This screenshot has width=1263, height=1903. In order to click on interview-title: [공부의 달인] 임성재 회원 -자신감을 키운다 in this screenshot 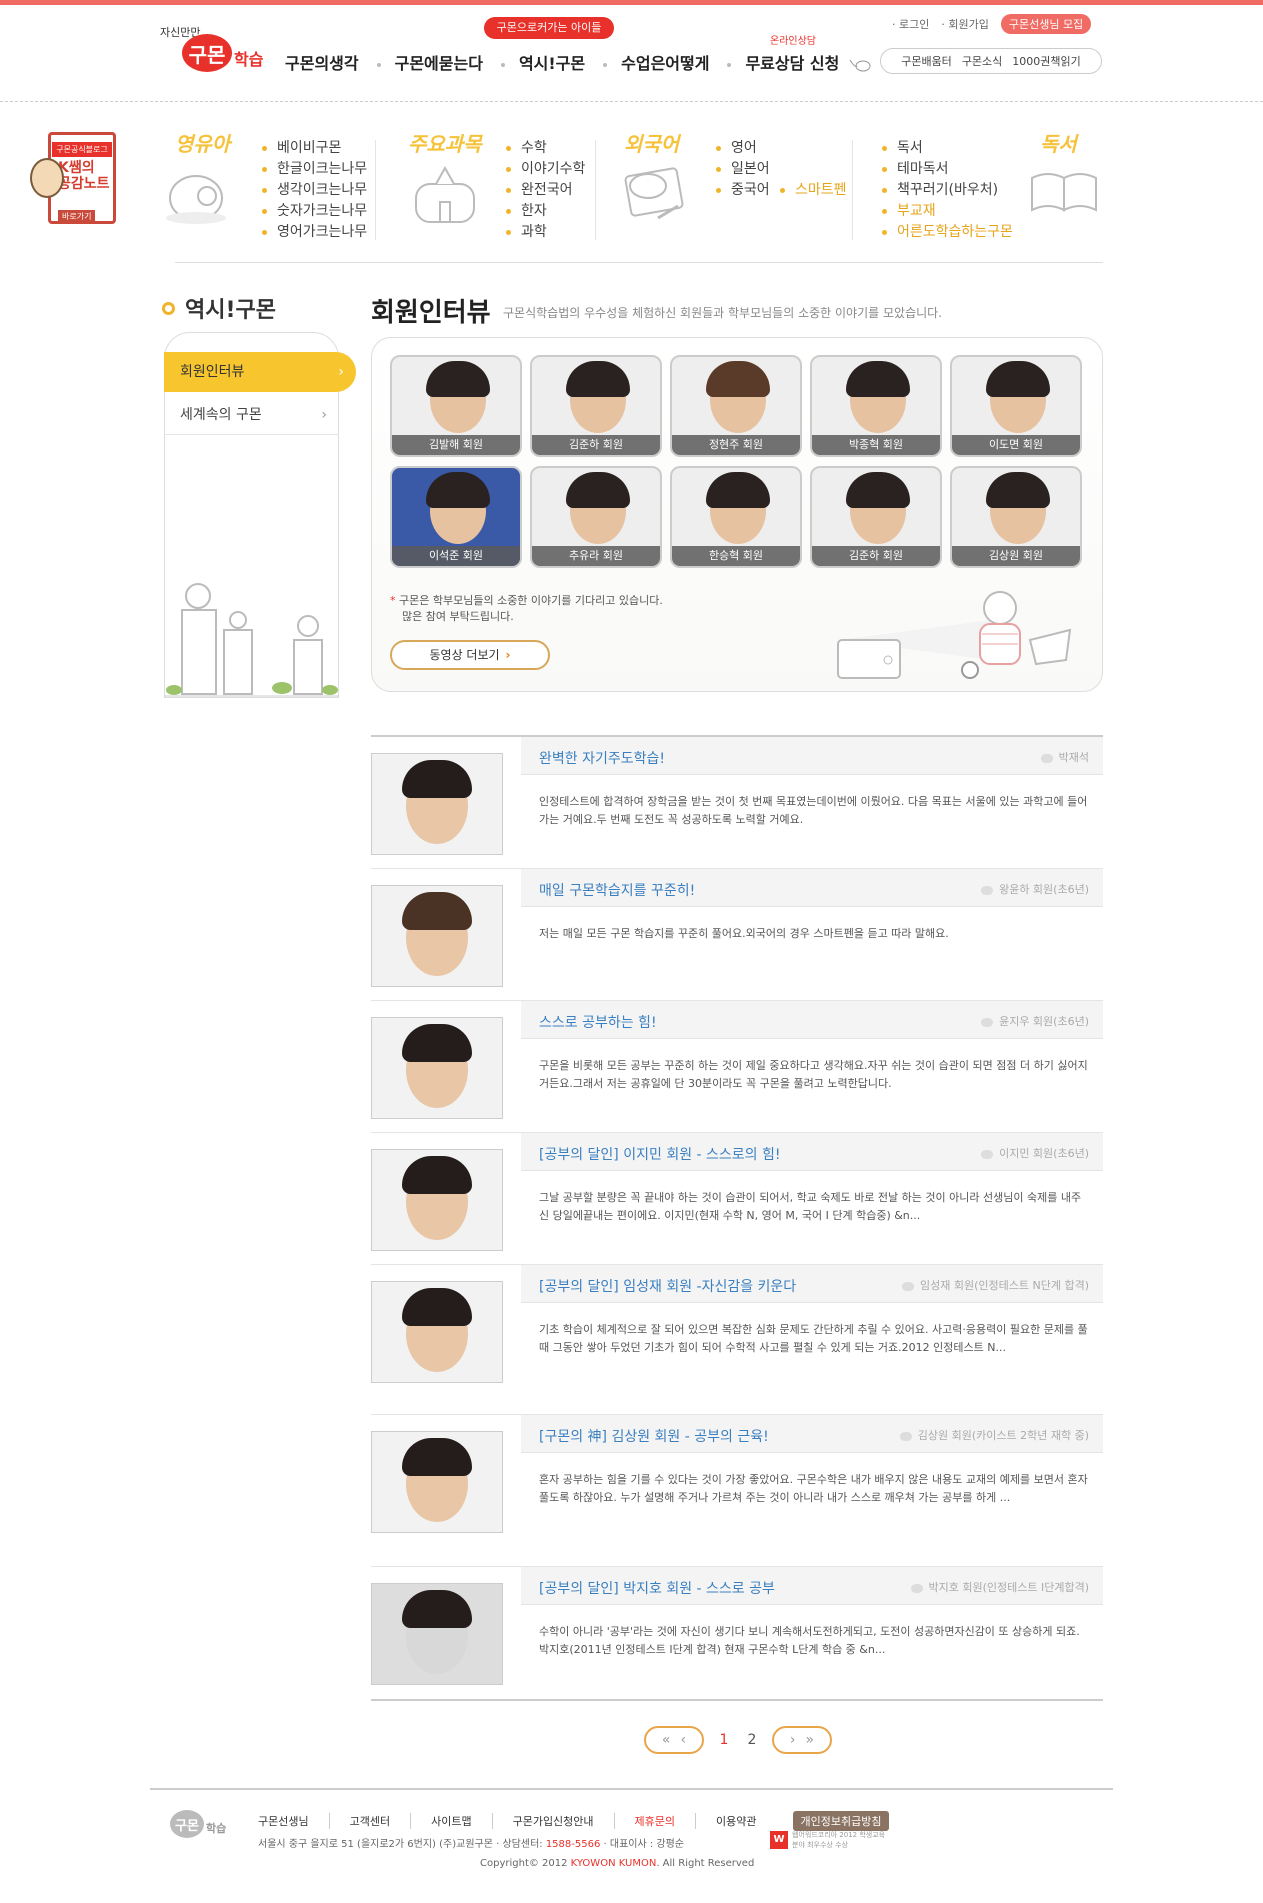, I will do `click(667, 1286)`.